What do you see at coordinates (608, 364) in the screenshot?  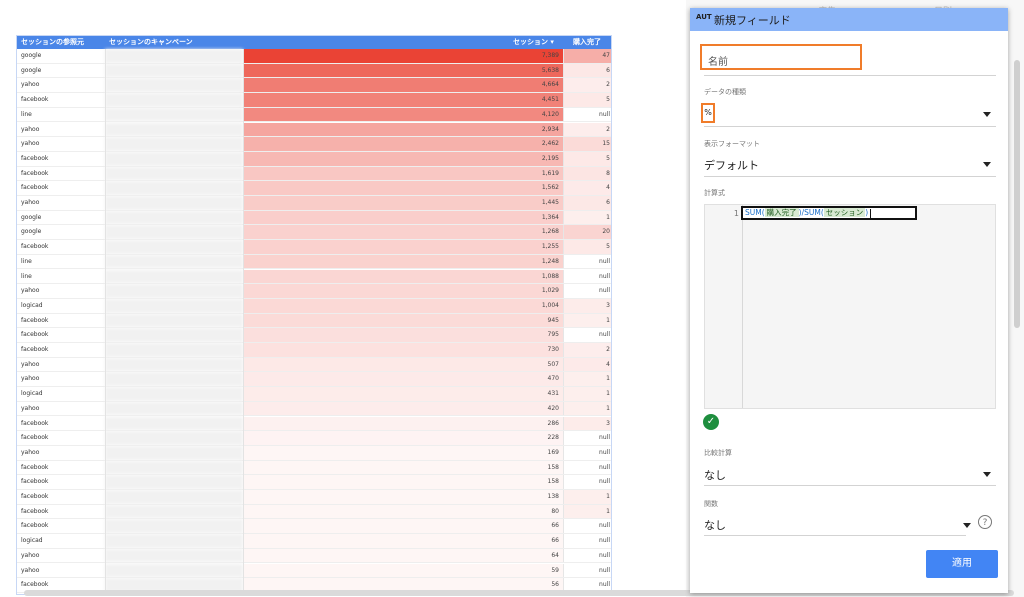 I see `purchases-value: 4` at bounding box center [608, 364].